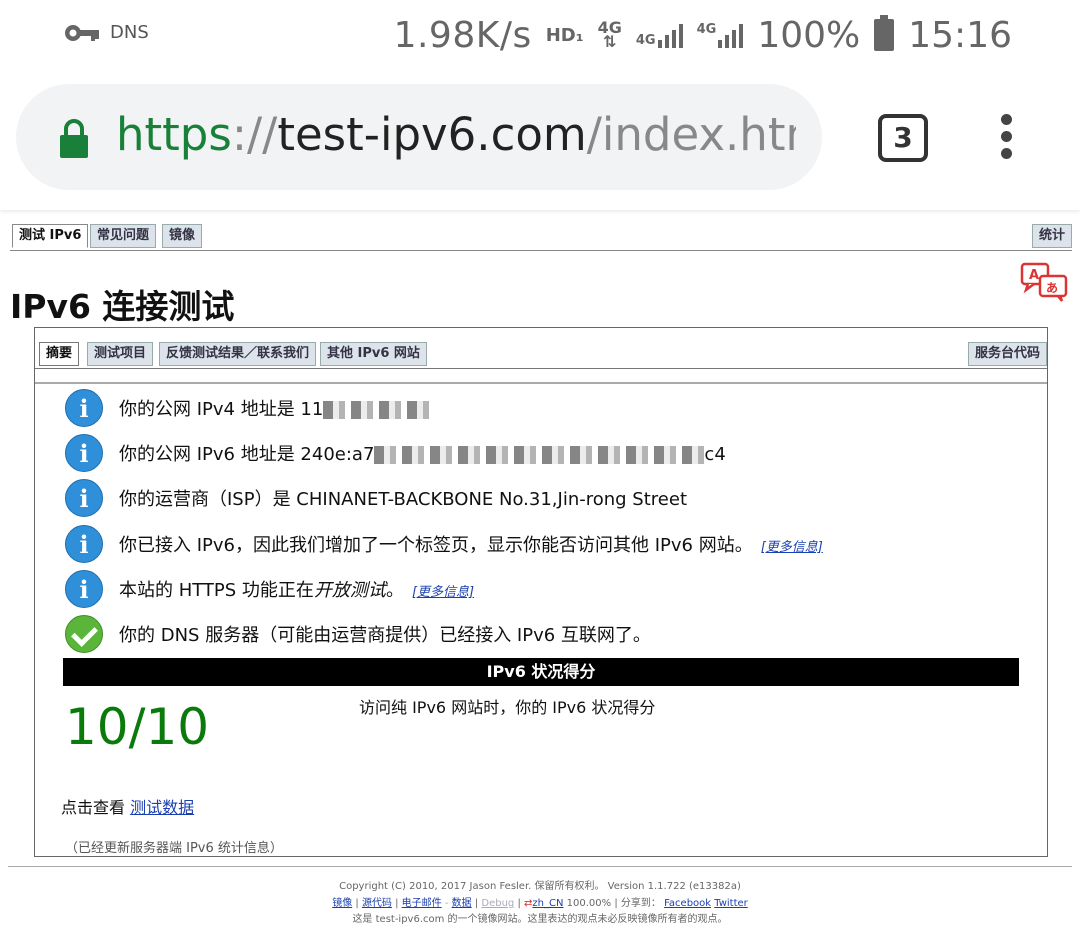  I want to click on score-description: 访问纯 IPv6 网站时，你的 IPv6 状况得分, so click(507, 707).